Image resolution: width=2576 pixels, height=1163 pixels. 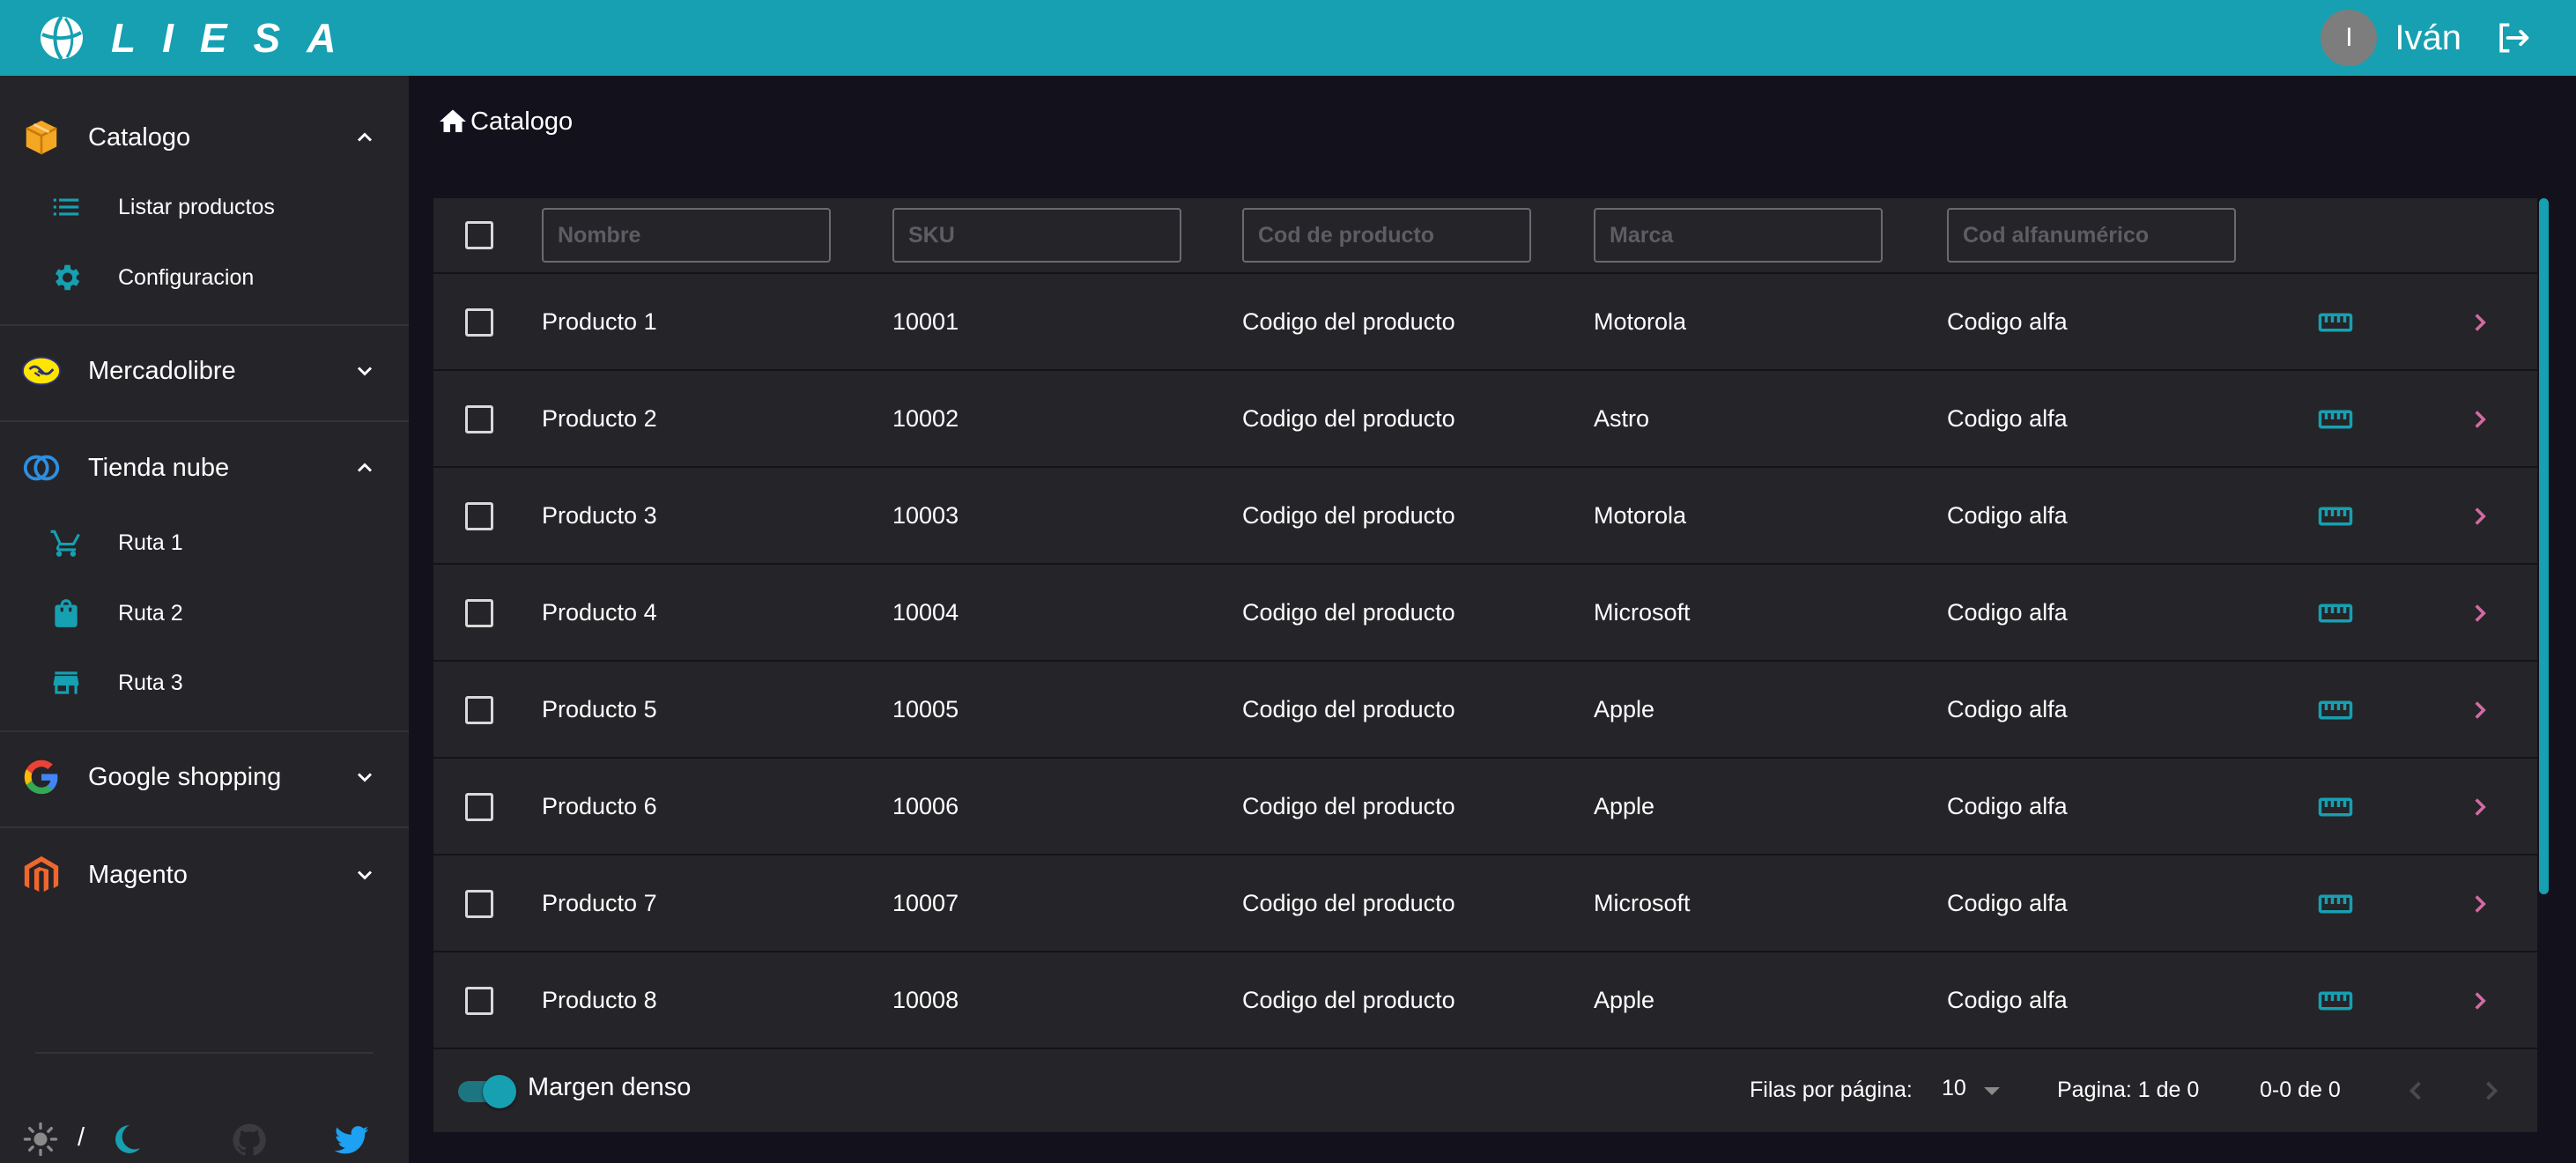 I want to click on cell-nombre: Producto 1, so click(x=599, y=322).